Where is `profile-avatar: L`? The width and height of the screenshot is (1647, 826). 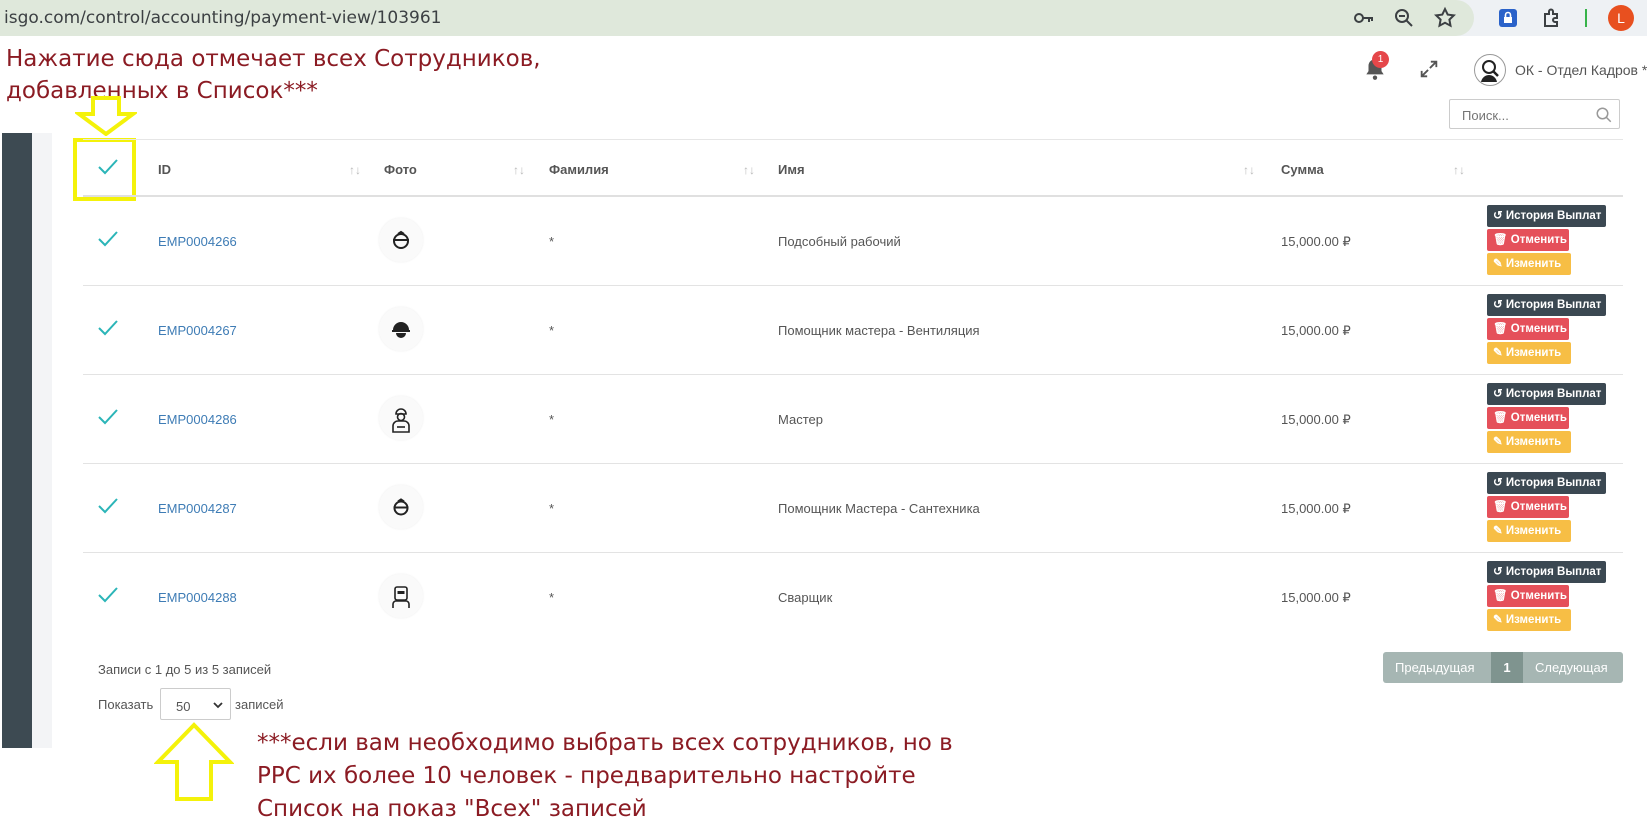
profile-avatar: L is located at coordinates (1621, 18).